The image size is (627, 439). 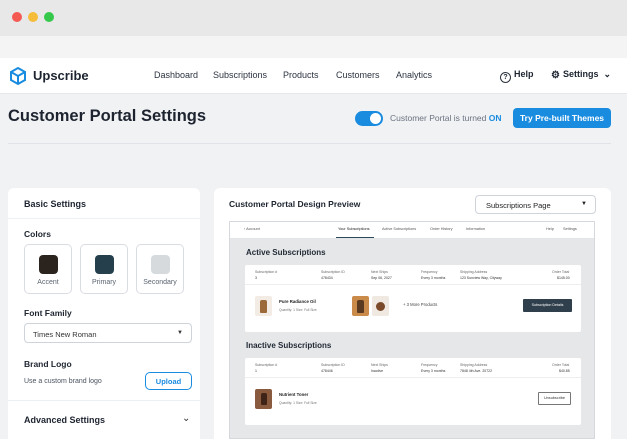 I want to click on preview-page-select: Subscriptions Page ▼, so click(x=535, y=204).